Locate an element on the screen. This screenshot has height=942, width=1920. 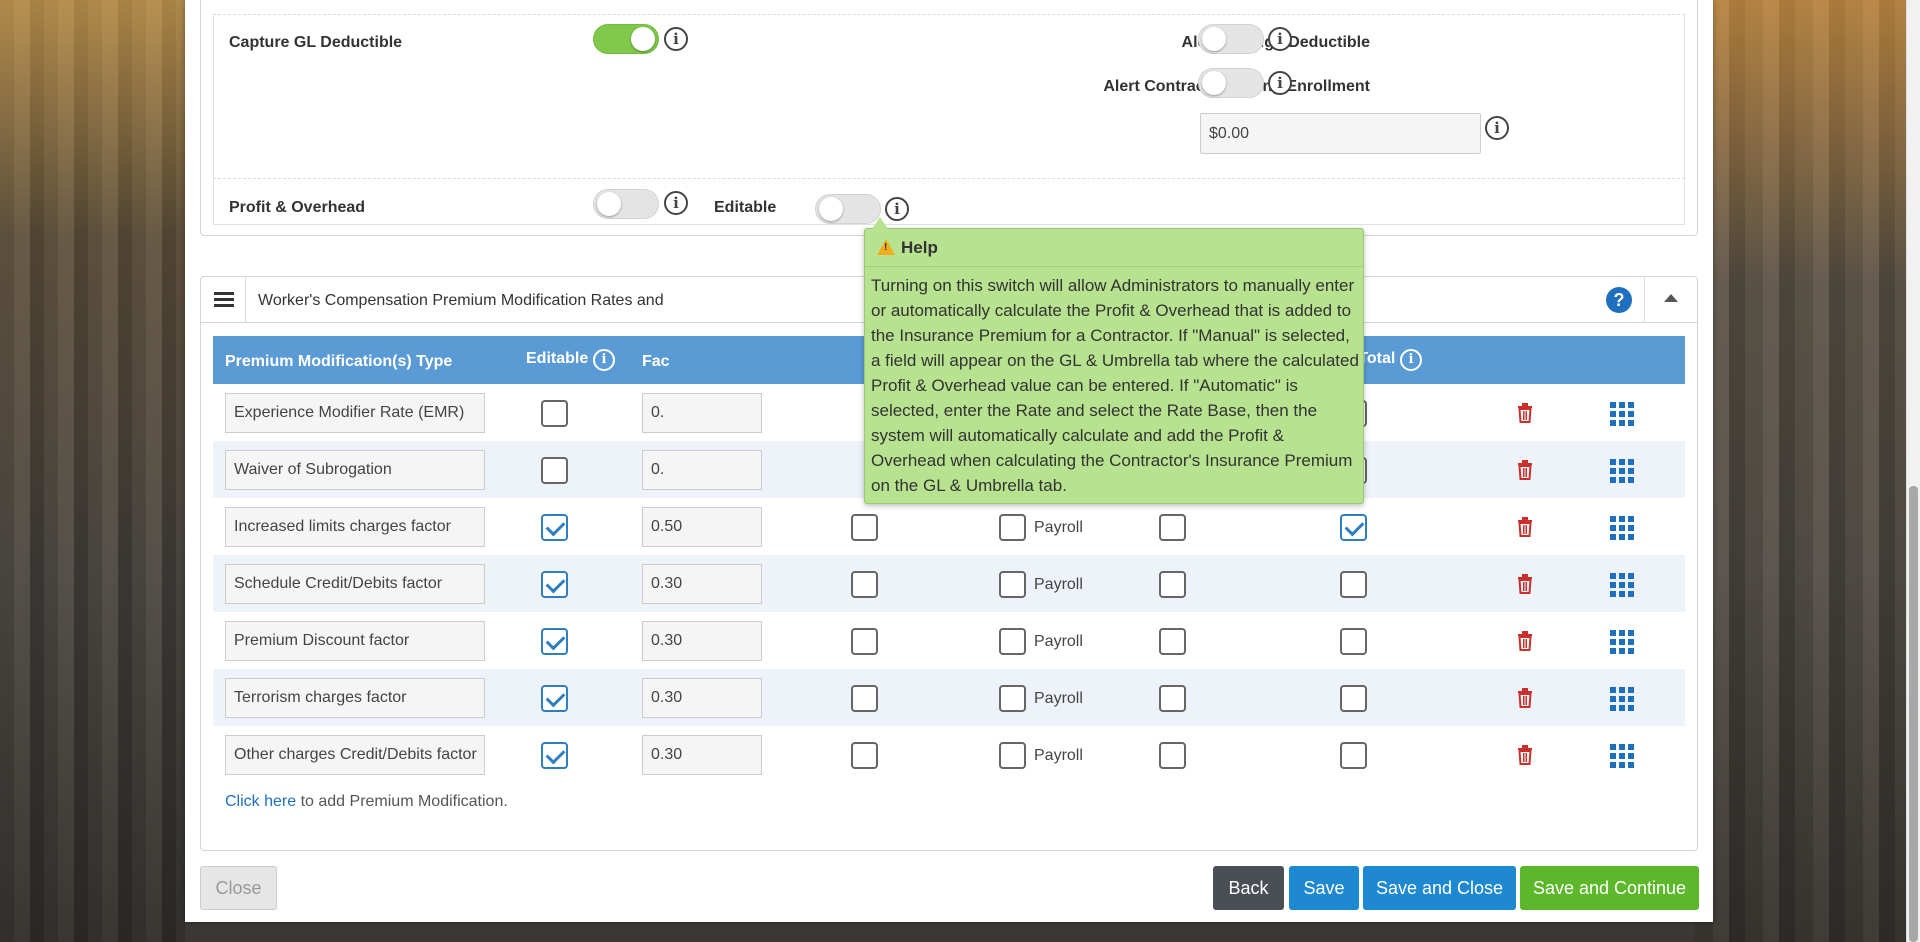
factor-input: 0.50 is located at coordinates (702, 527).